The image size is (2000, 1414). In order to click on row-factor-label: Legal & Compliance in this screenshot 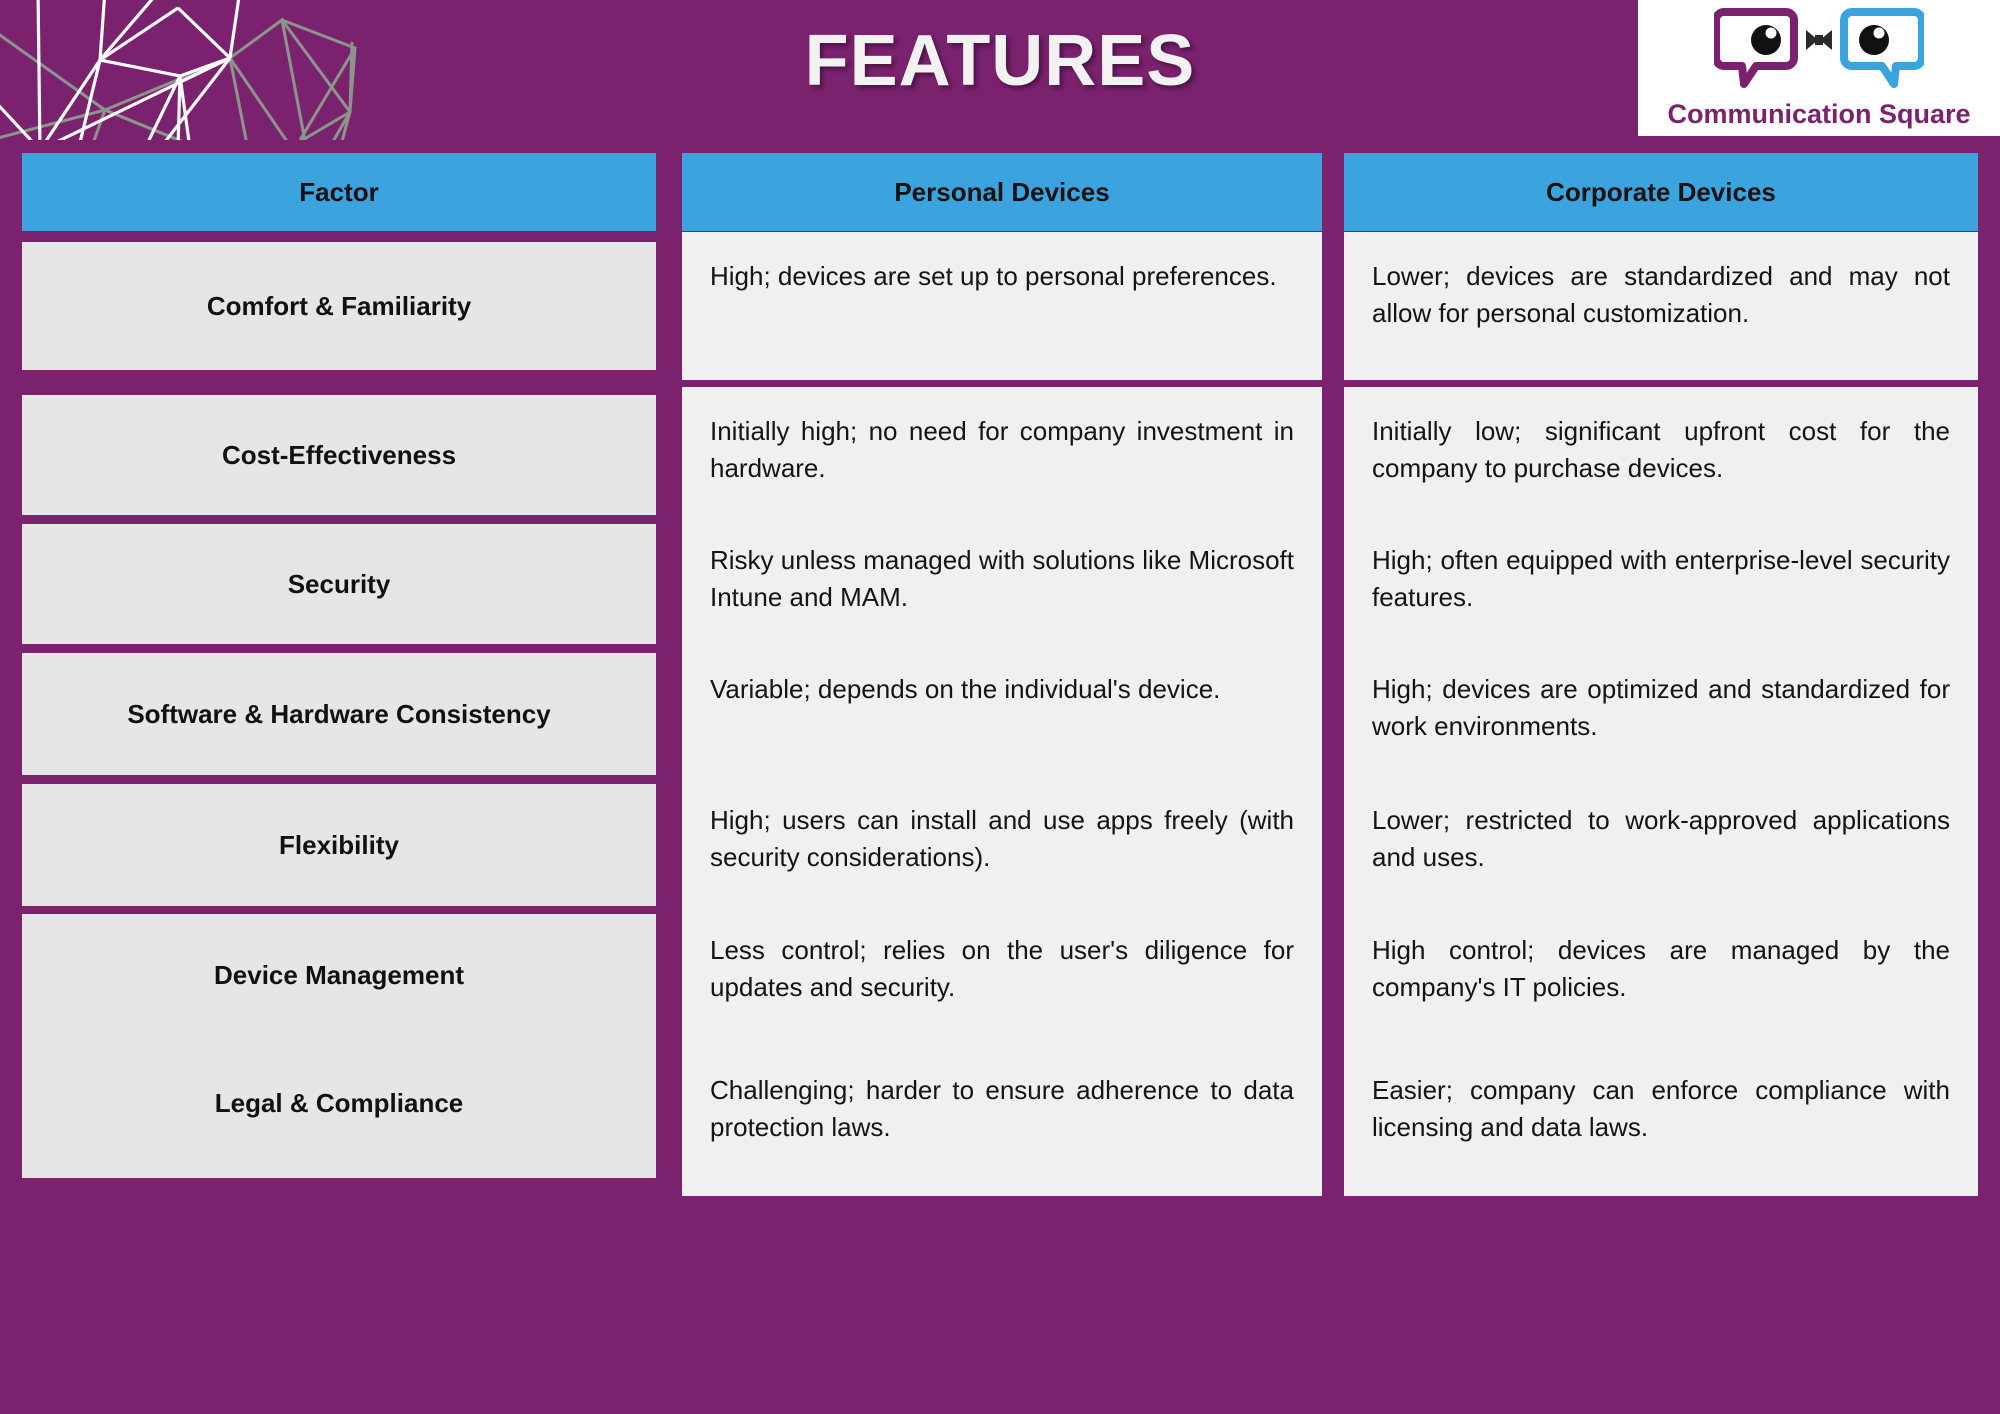, I will do `click(339, 1103)`.